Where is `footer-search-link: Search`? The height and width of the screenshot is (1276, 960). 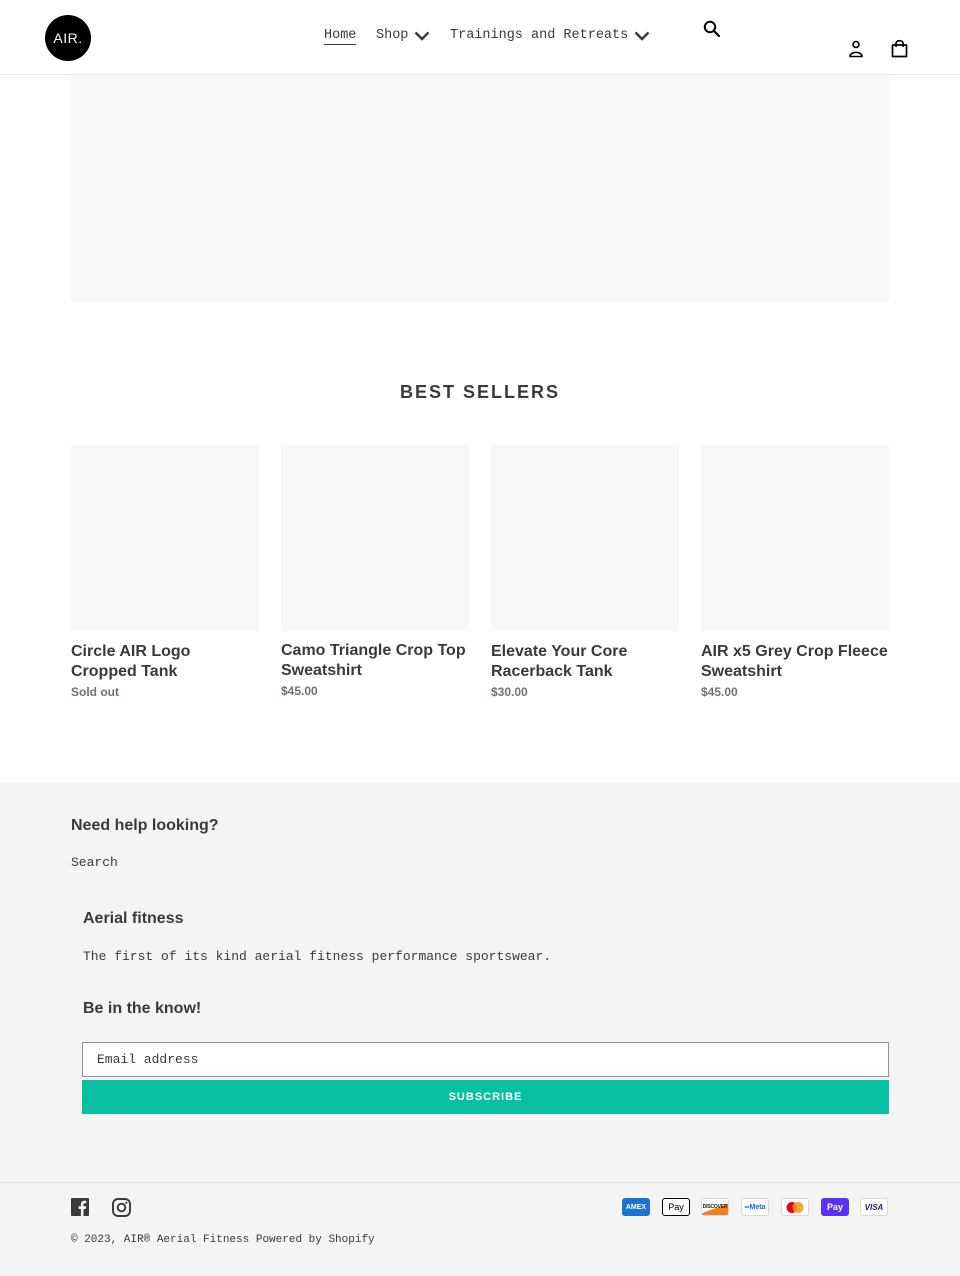
footer-search-link: Search is located at coordinates (94, 862).